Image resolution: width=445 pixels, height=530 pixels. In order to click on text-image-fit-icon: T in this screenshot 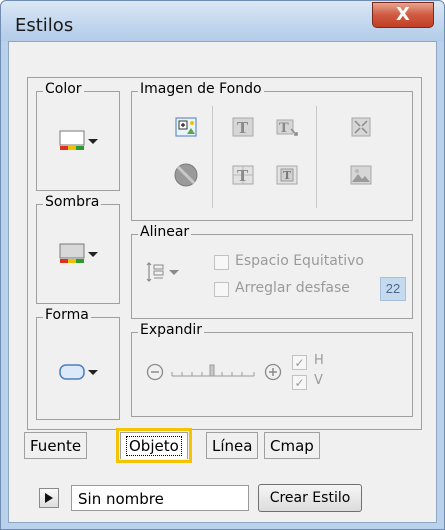, I will do `click(287, 175)`.